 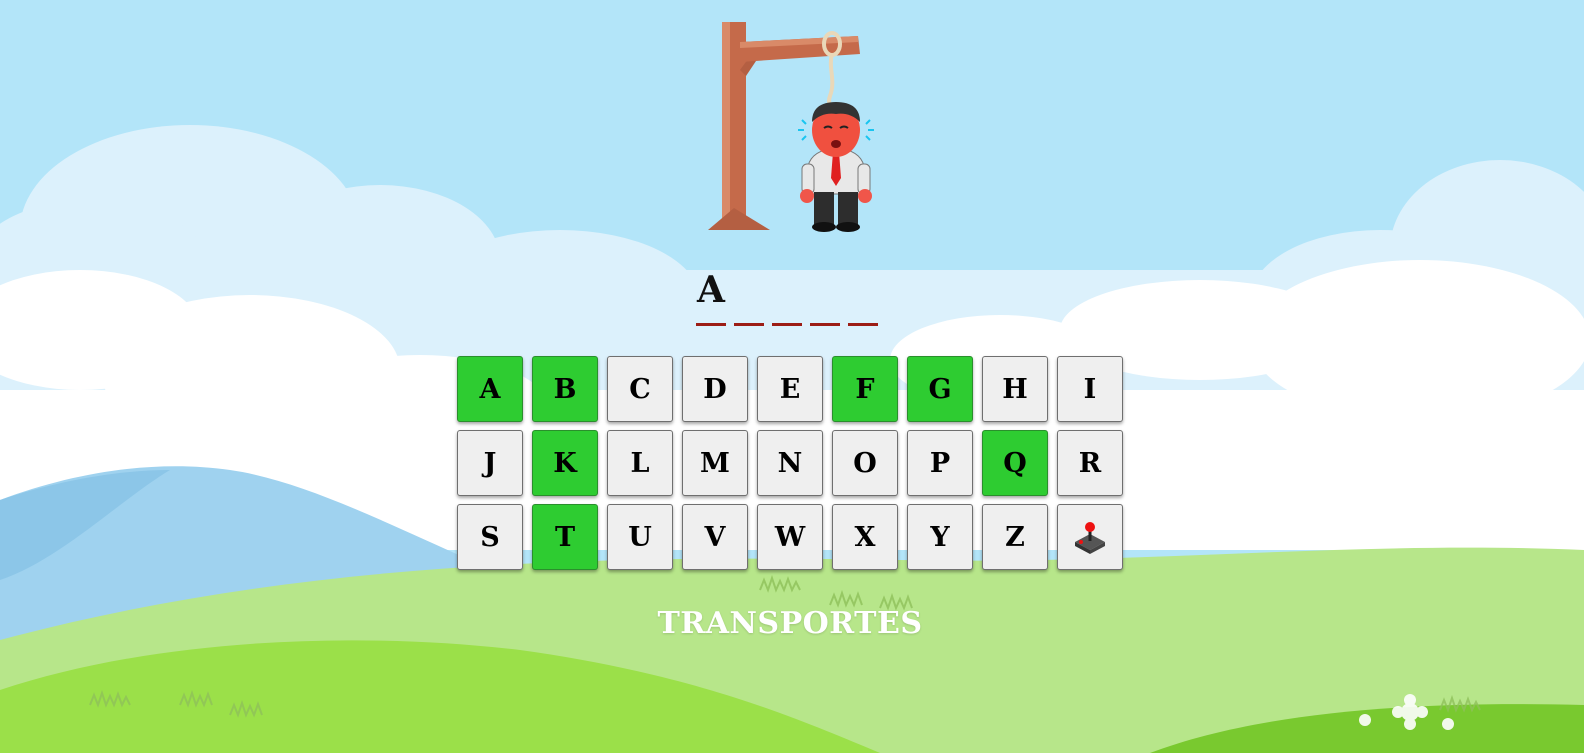 I want to click on key-z: Z, so click(x=1015, y=537).